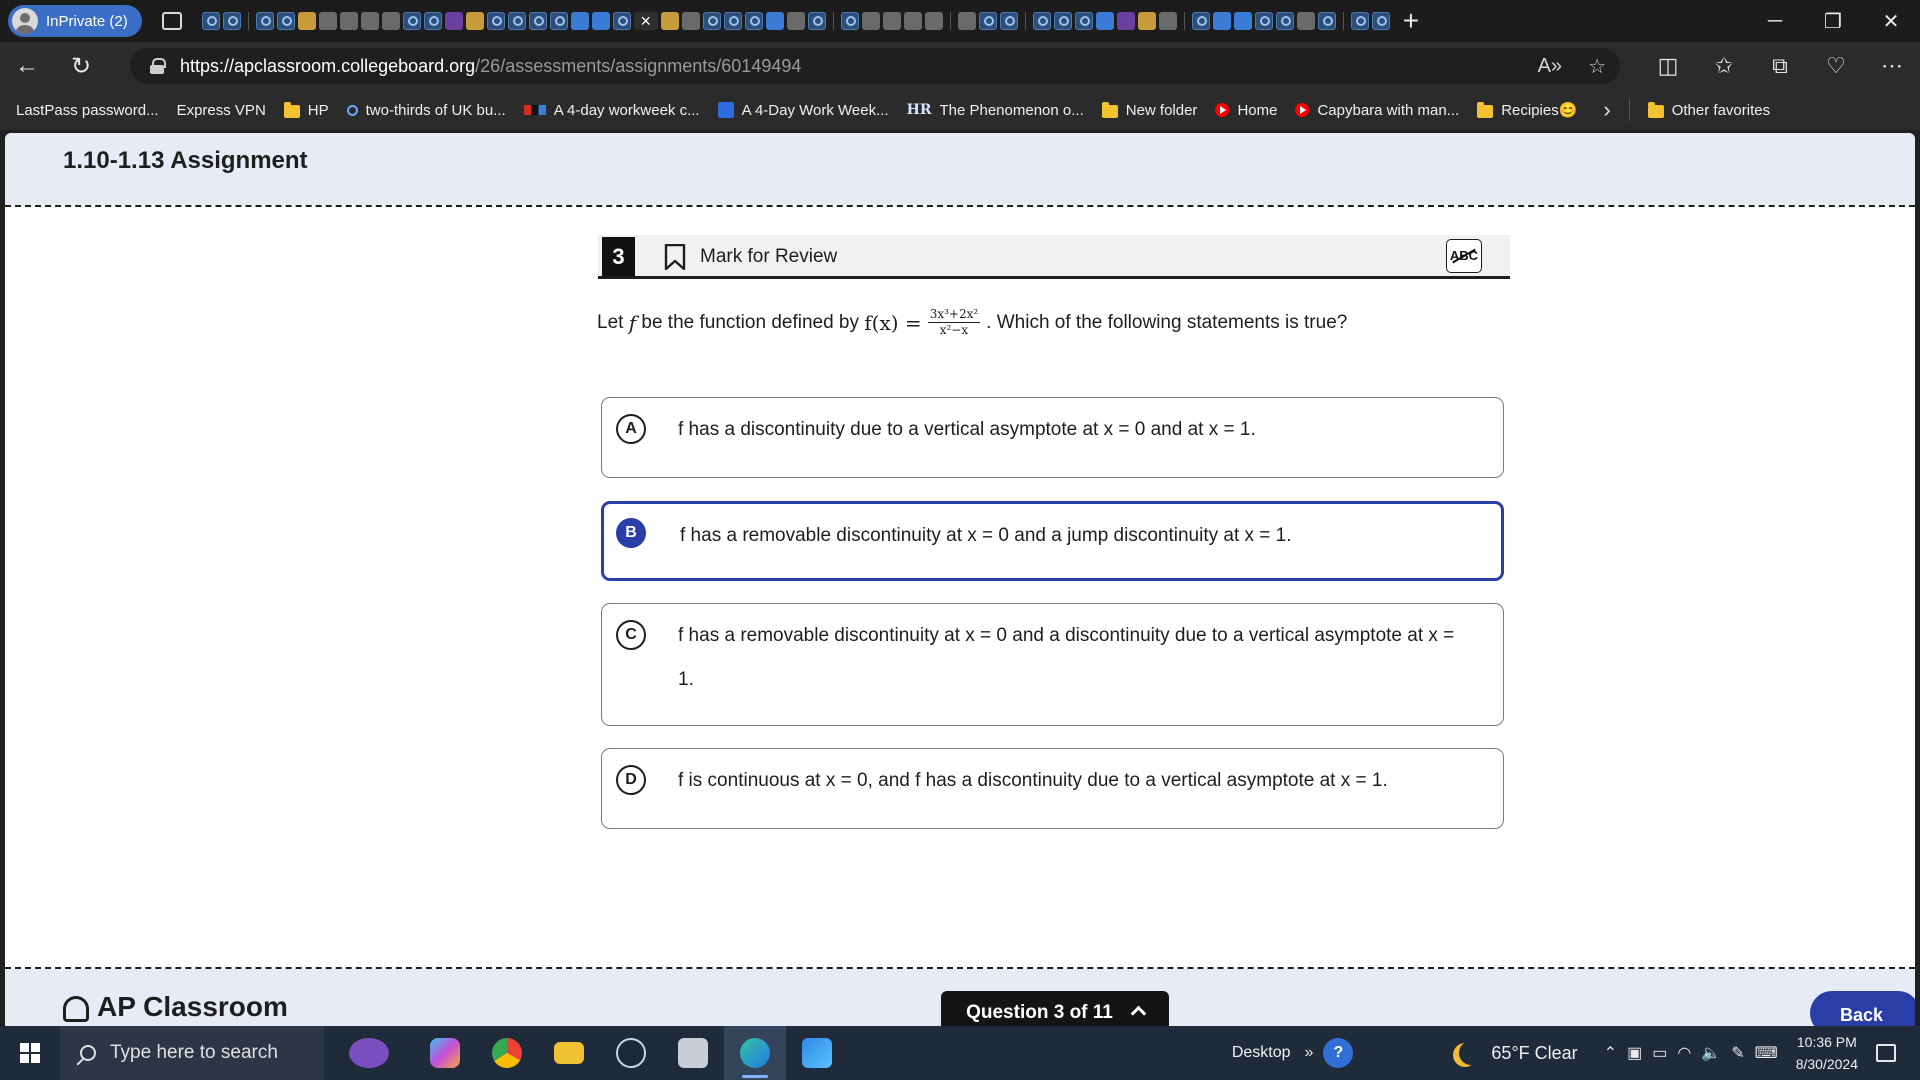 Image resolution: width=1920 pixels, height=1080 pixels. What do you see at coordinates (1836, 66) in the screenshot?
I see `browser-essentials-icon: ♡` at bounding box center [1836, 66].